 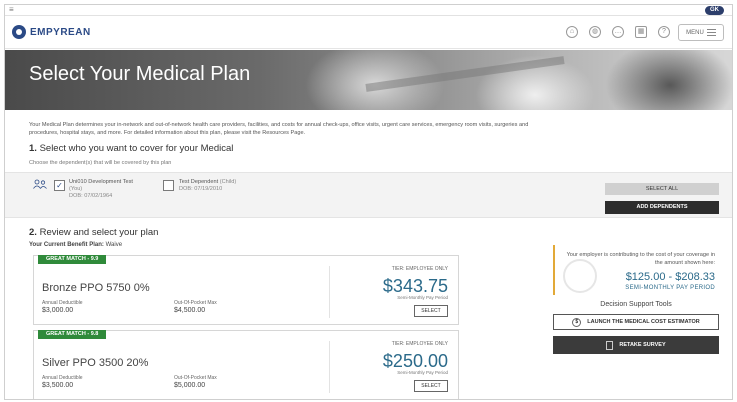 I want to click on dependent-relation: (You), so click(x=76, y=189).